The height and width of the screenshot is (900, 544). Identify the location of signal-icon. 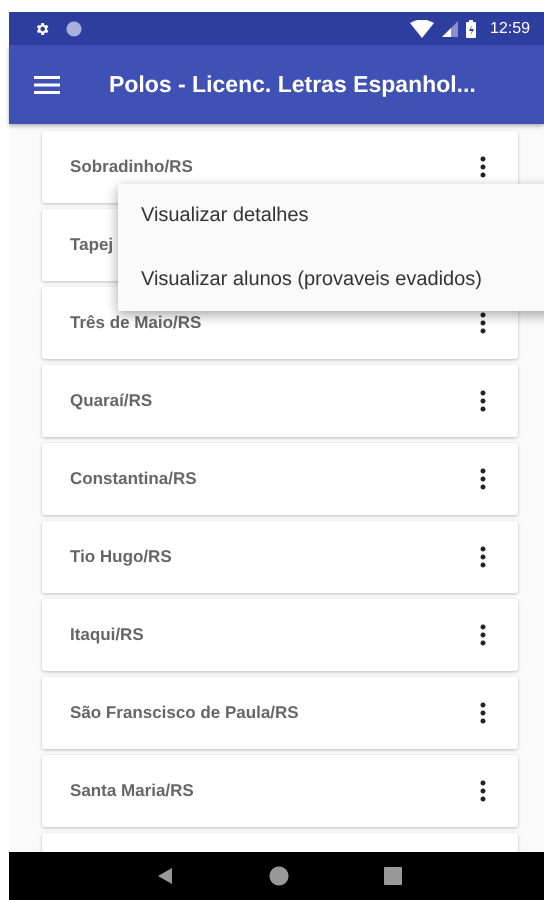
(450, 28).